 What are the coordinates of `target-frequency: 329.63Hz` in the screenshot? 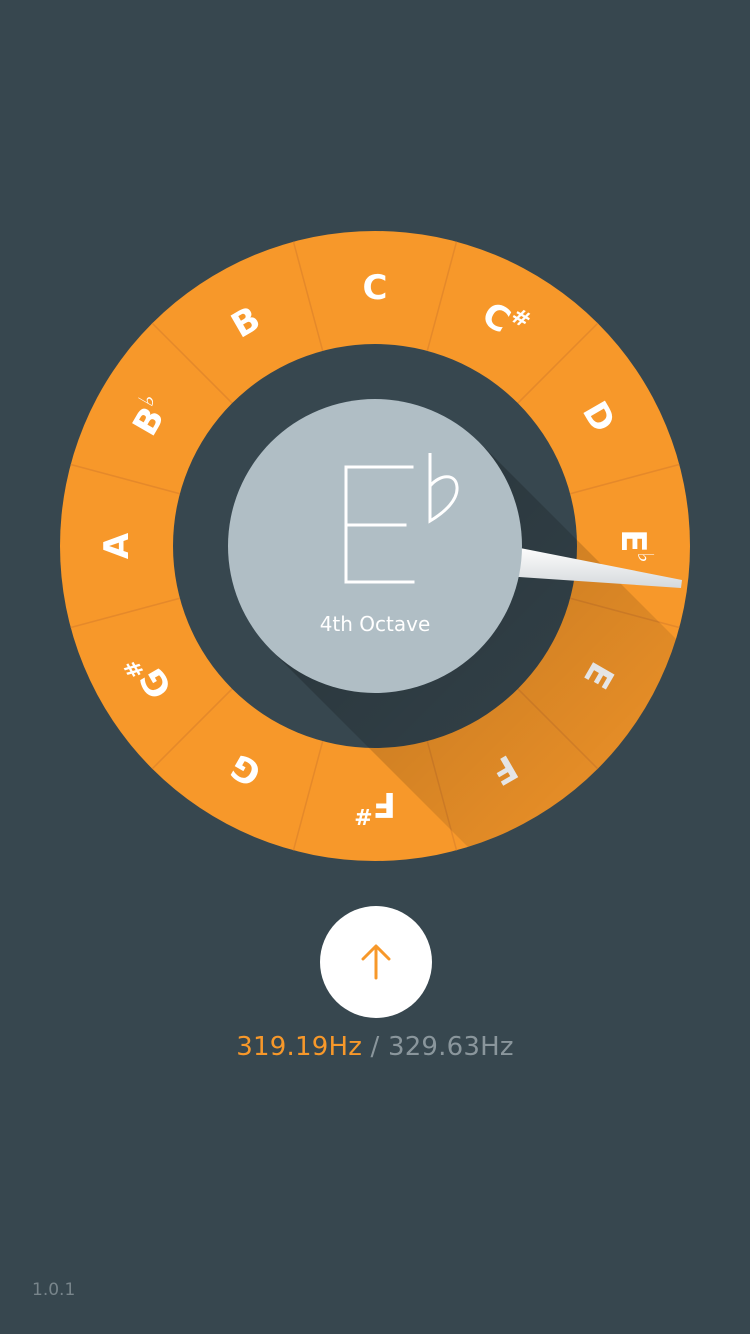 It's located at (450, 1047).